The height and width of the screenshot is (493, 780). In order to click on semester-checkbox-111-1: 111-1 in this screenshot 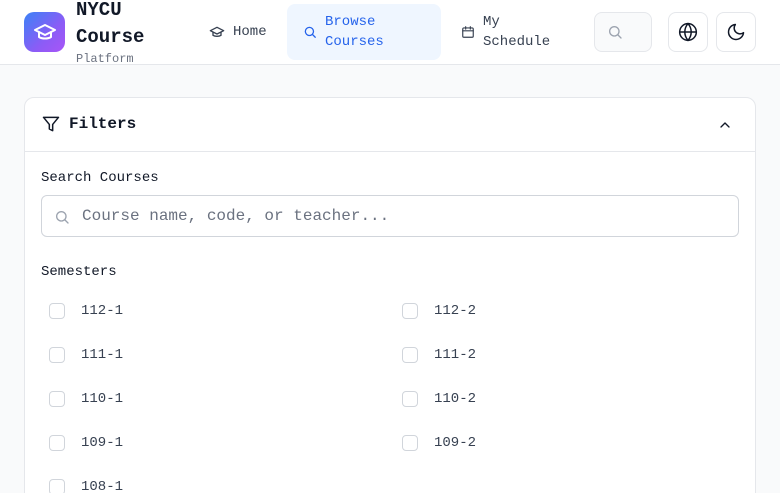, I will do `click(86, 355)`.